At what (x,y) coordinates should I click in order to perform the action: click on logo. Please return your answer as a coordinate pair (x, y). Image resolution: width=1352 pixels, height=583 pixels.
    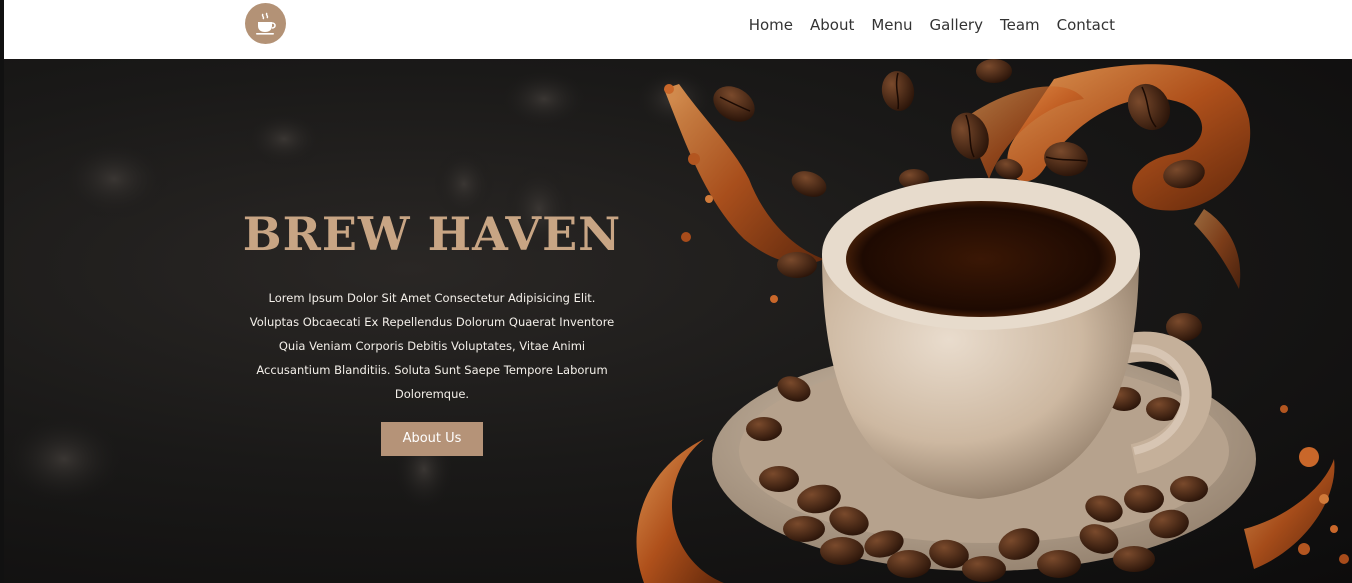
    Looking at the image, I should click on (265, 23).